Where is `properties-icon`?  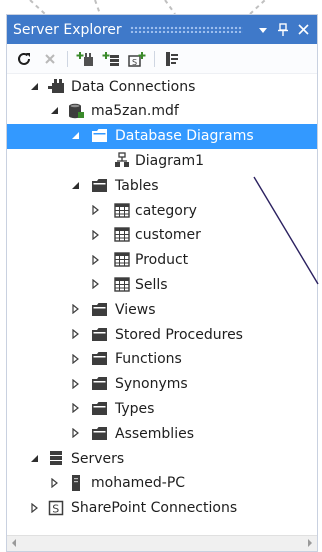 properties-icon is located at coordinates (172, 59).